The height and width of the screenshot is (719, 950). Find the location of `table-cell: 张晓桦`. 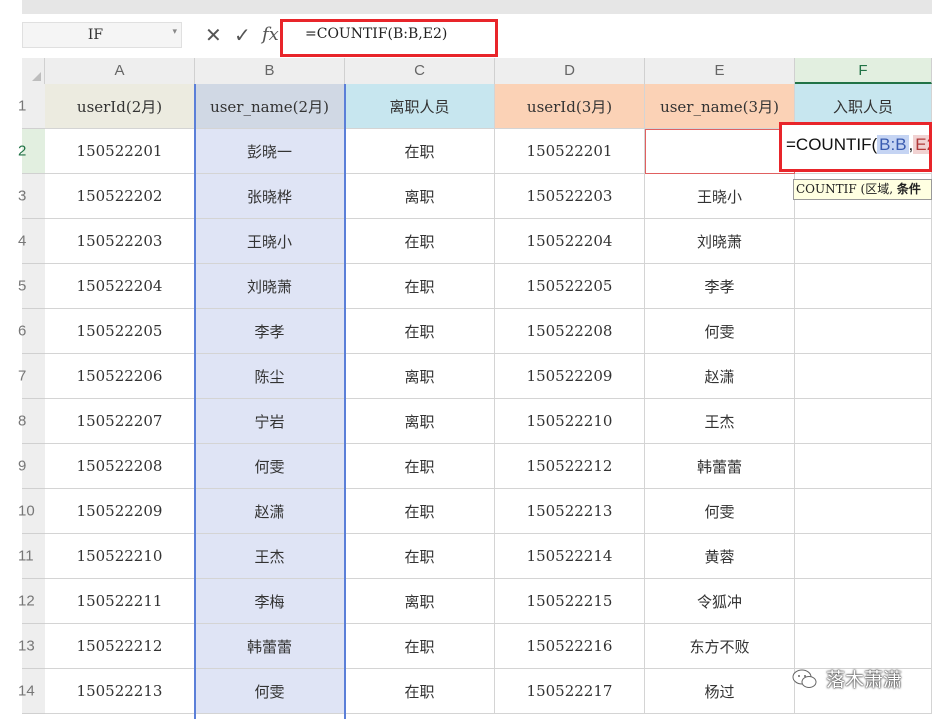

table-cell: 张晓桦 is located at coordinates (270, 196).